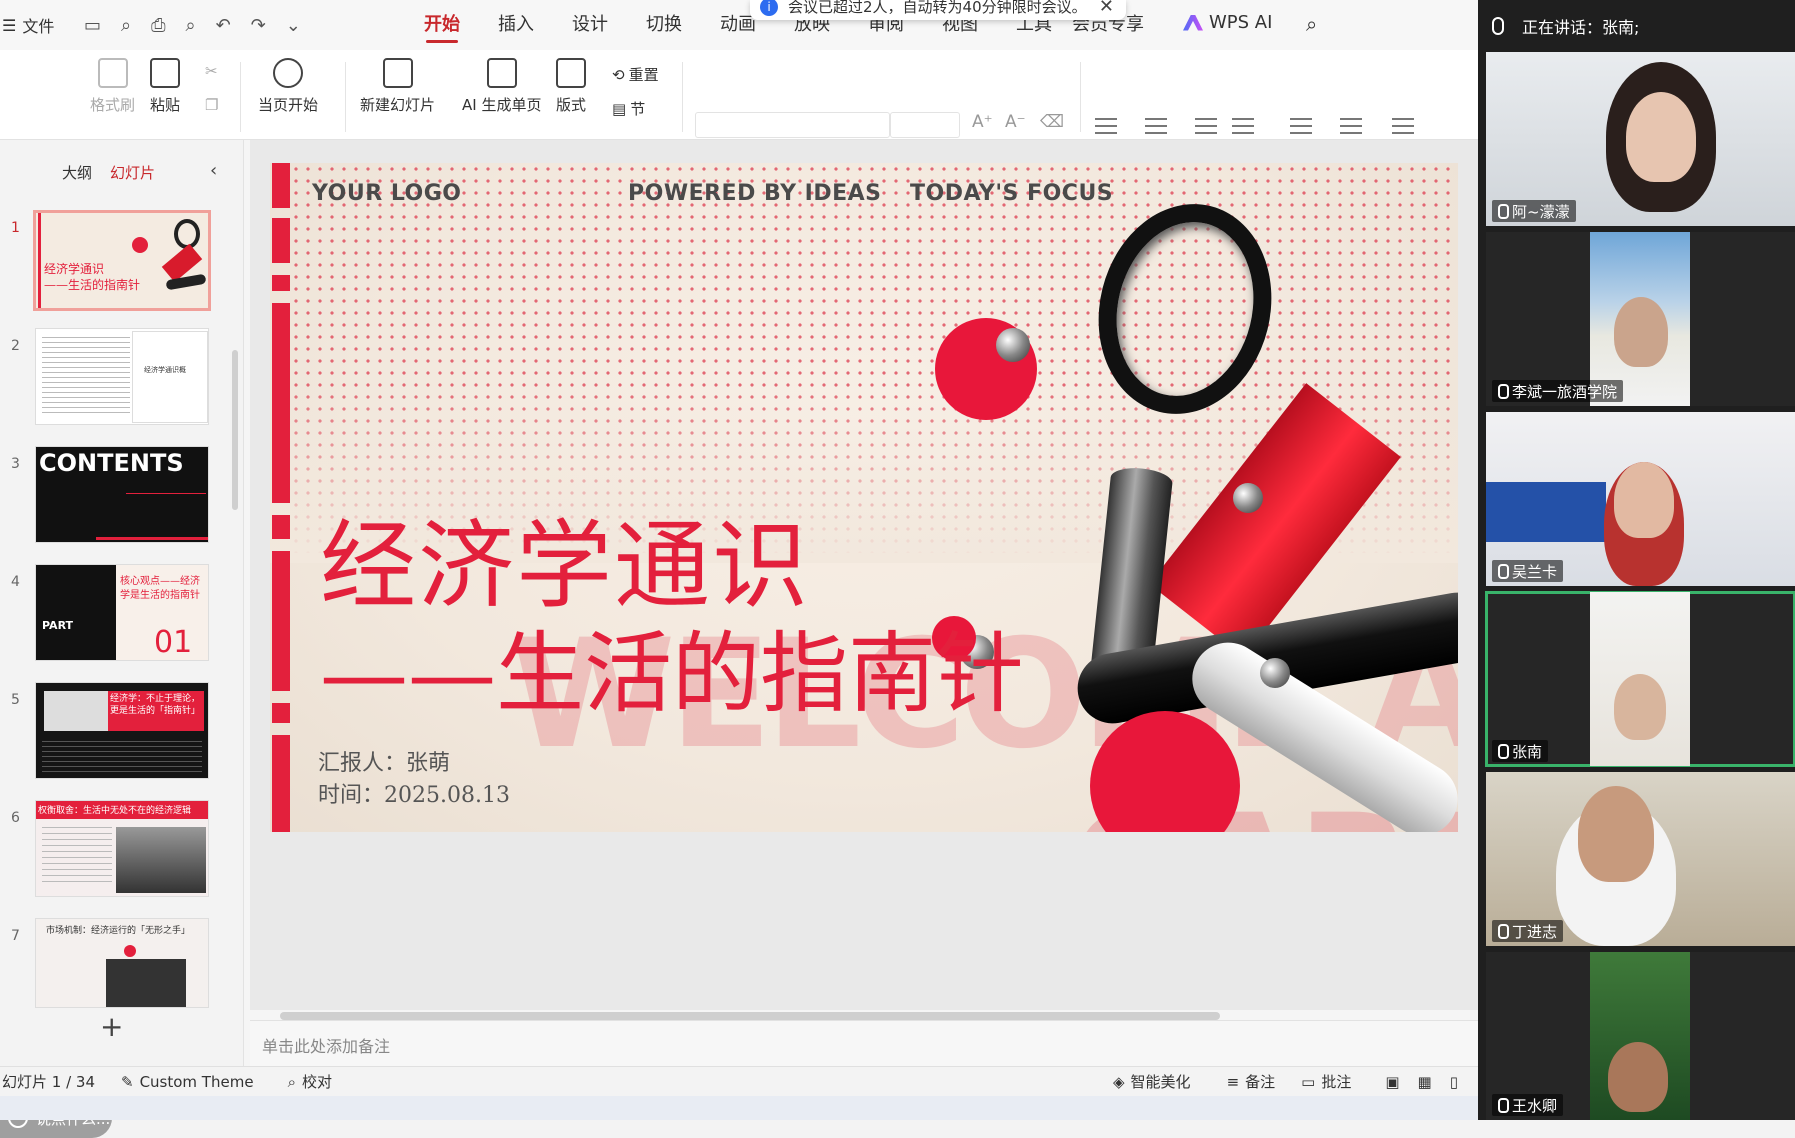 The image size is (1795, 1138). What do you see at coordinates (387, 193) in the screenshot?
I see `header-logo-text: YOUR LOGO` at bounding box center [387, 193].